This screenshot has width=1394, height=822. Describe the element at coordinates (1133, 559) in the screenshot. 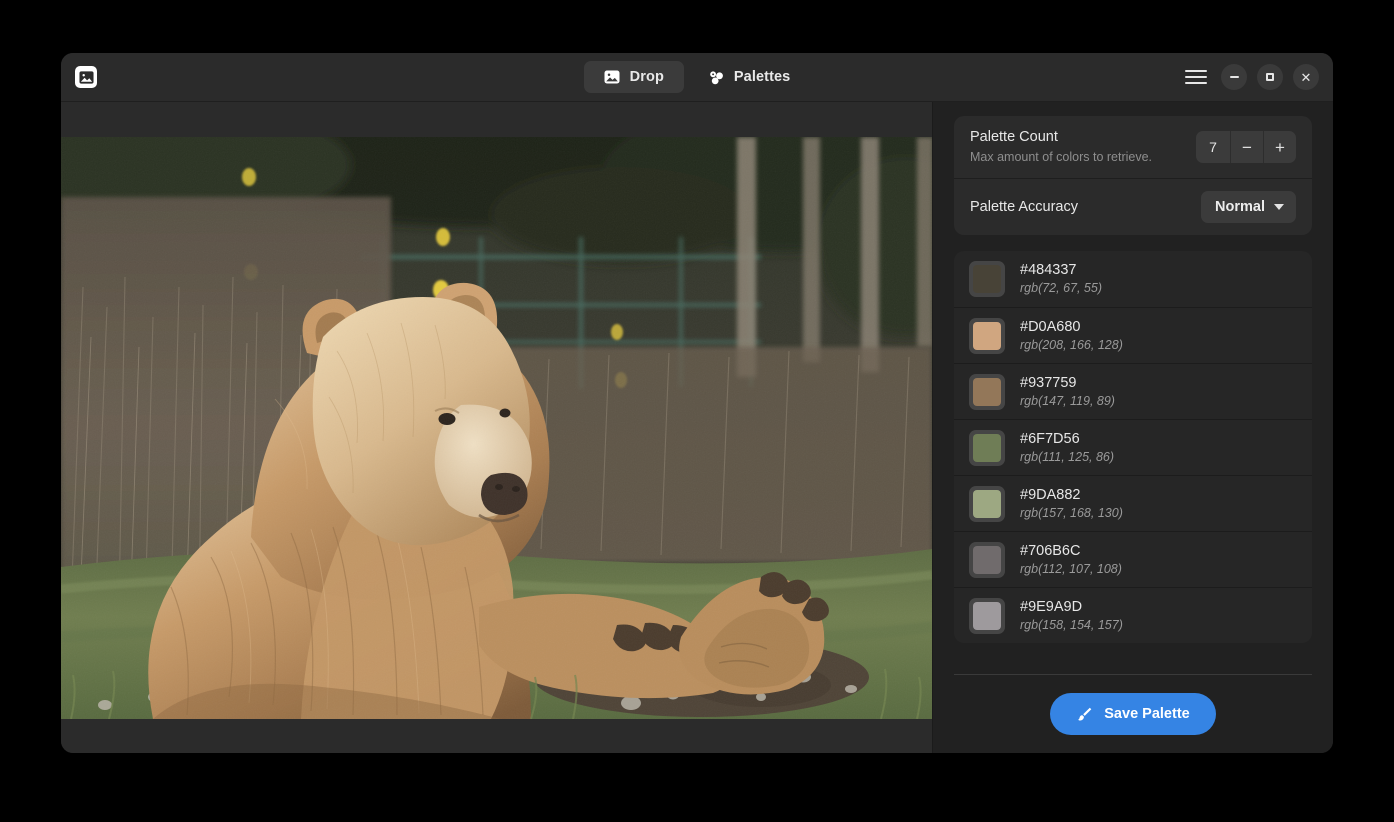

I see `list-item: #706B6C rgb(112, 107, 108)` at that location.